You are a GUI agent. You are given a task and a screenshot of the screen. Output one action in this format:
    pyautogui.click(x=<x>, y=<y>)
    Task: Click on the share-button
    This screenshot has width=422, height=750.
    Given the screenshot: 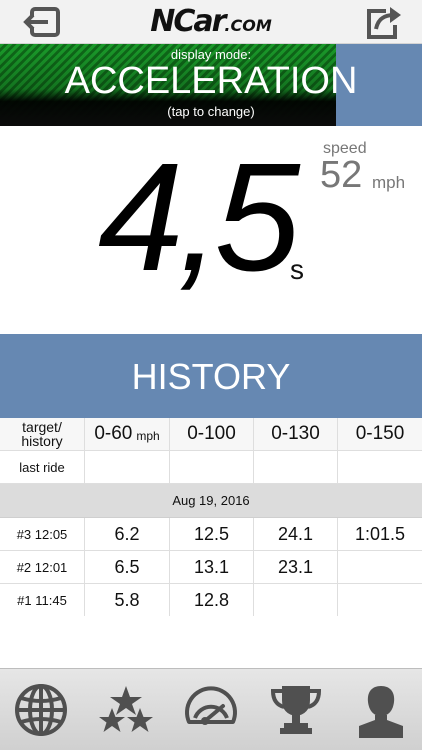 What is the action you would take?
    pyautogui.click(x=384, y=22)
    